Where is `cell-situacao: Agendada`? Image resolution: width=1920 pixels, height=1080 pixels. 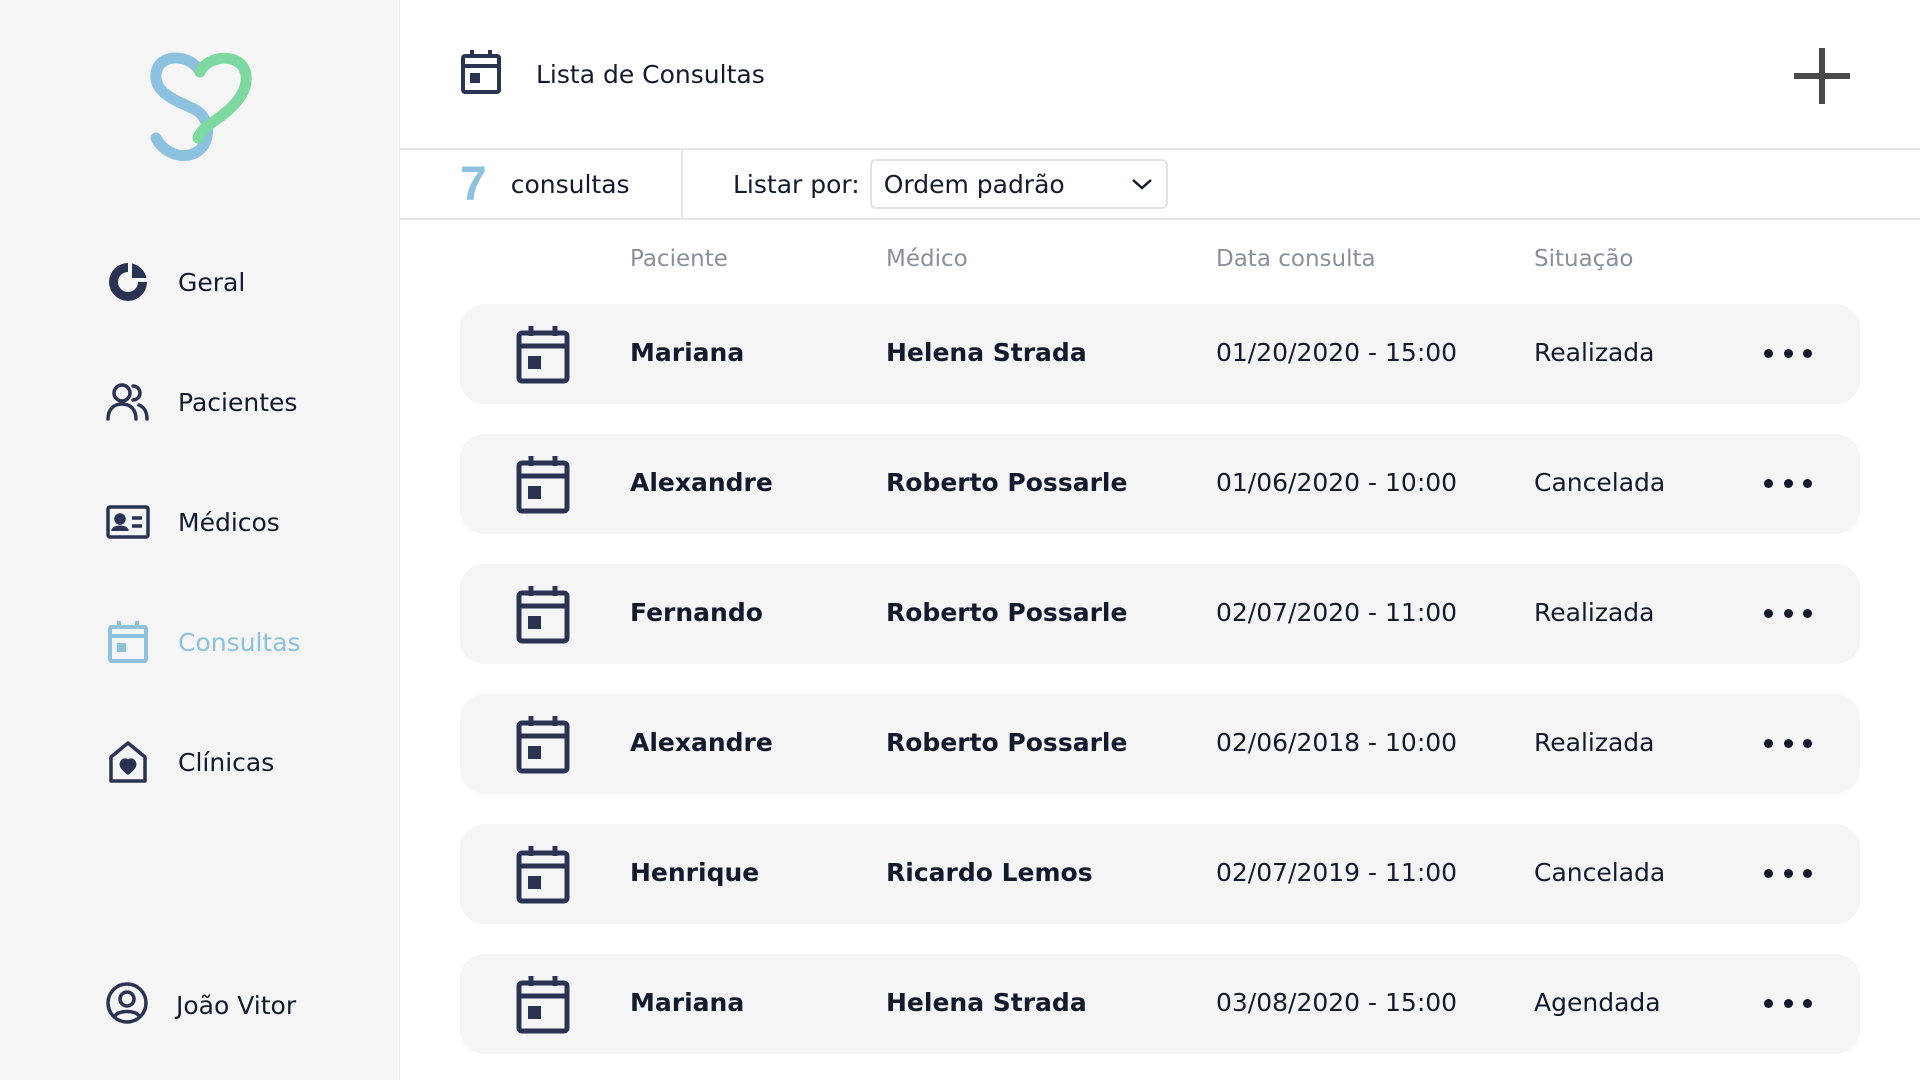
cell-situacao: Agendada is located at coordinates (1597, 1002).